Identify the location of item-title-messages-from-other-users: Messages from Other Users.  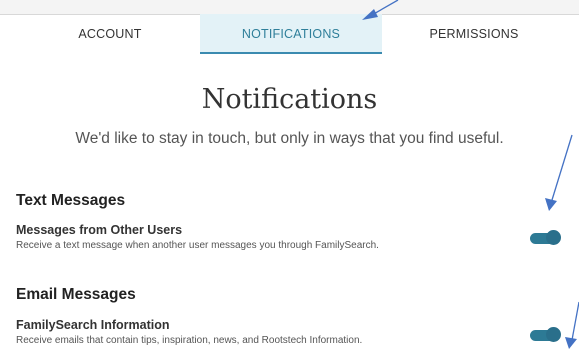
(99, 230).